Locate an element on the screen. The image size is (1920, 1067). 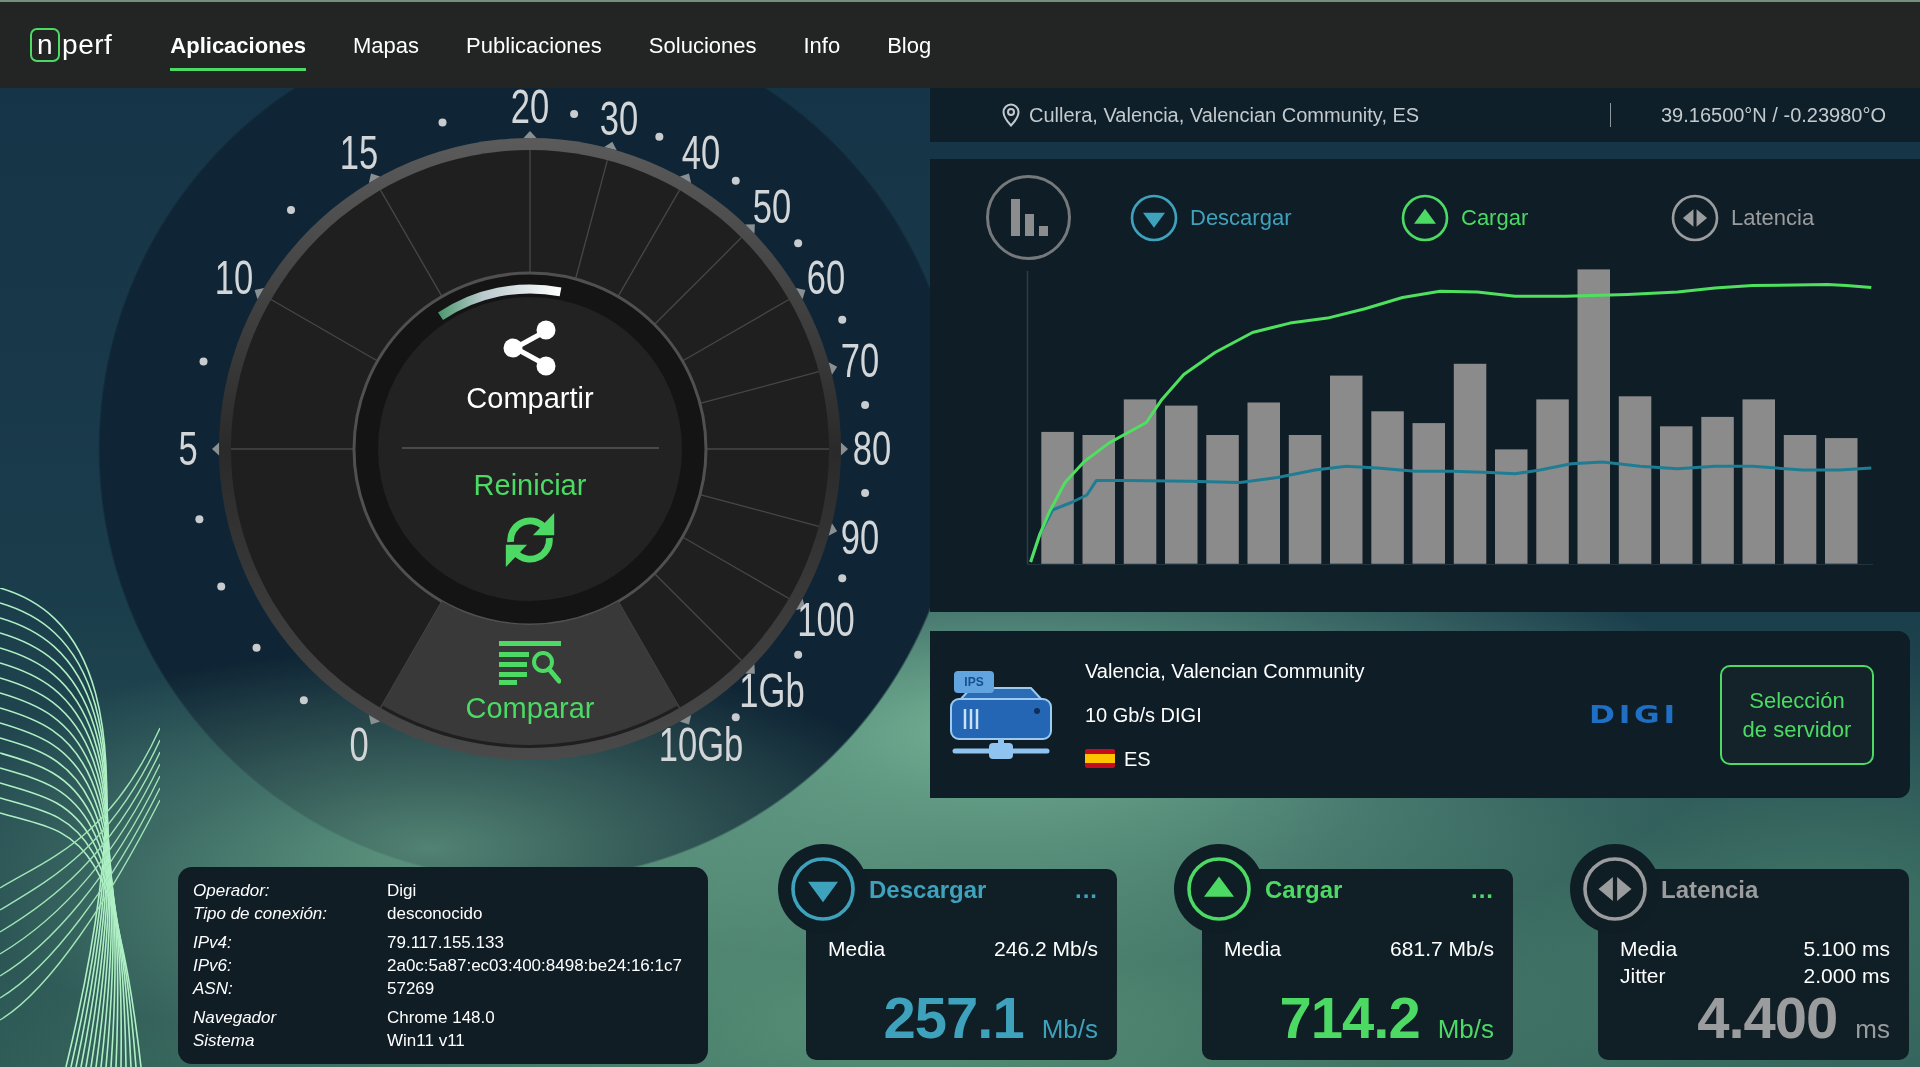
location-text: Cullera, Valencia, Valencian Community, ES is located at coordinates (1224, 115).